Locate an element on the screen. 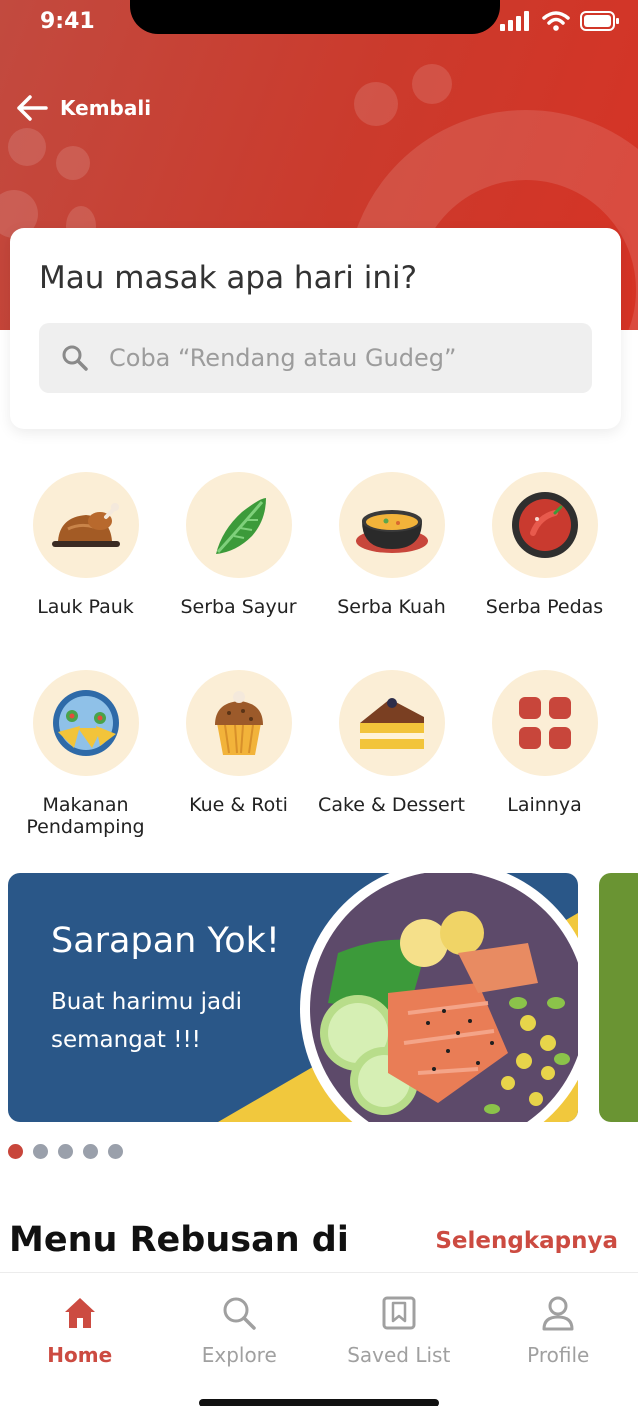 The image size is (638, 1406). category-label: Cake & Dessert is located at coordinates (391, 805).